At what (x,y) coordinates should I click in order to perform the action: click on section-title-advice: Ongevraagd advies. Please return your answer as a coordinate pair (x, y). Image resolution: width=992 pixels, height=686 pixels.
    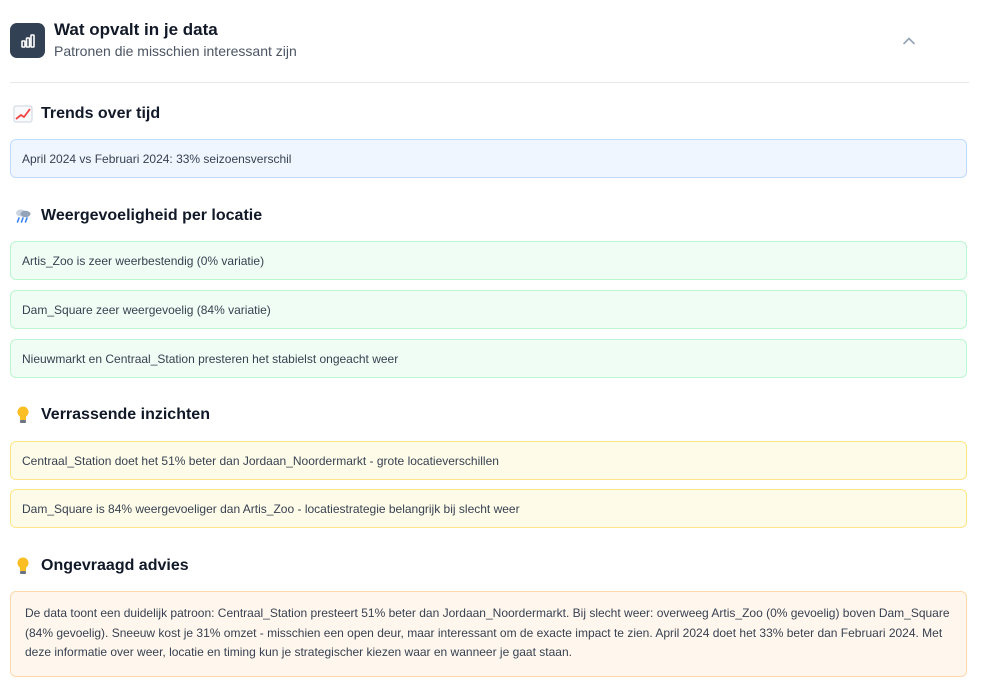
    Looking at the image, I should click on (100, 566).